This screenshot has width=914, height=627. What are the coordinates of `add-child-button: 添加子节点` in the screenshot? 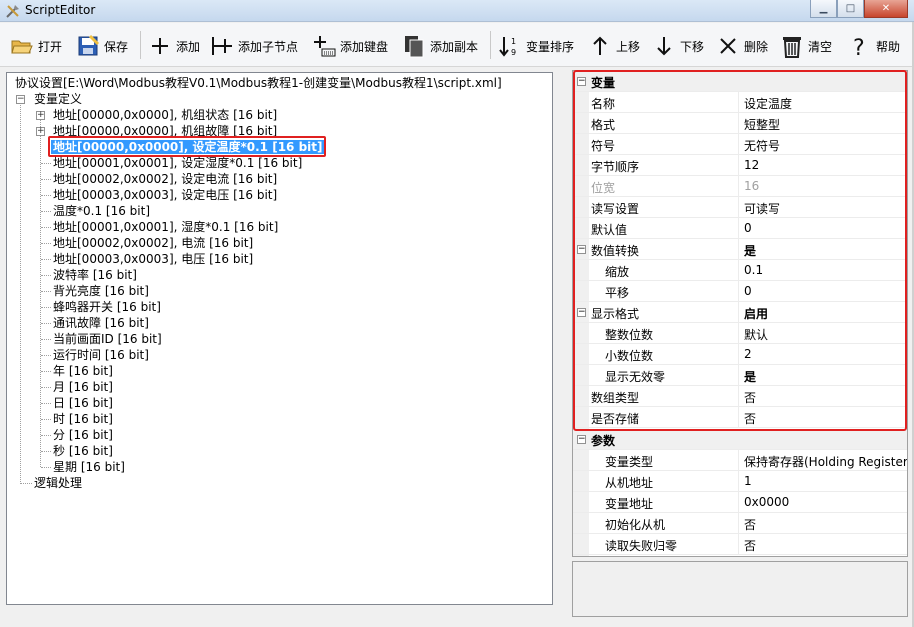 It's located at (254, 46).